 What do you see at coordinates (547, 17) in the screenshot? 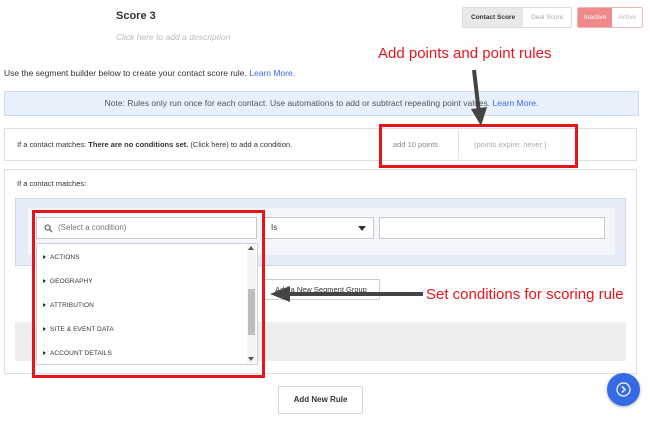
I see `deal-score-option: Deal Score` at bounding box center [547, 17].